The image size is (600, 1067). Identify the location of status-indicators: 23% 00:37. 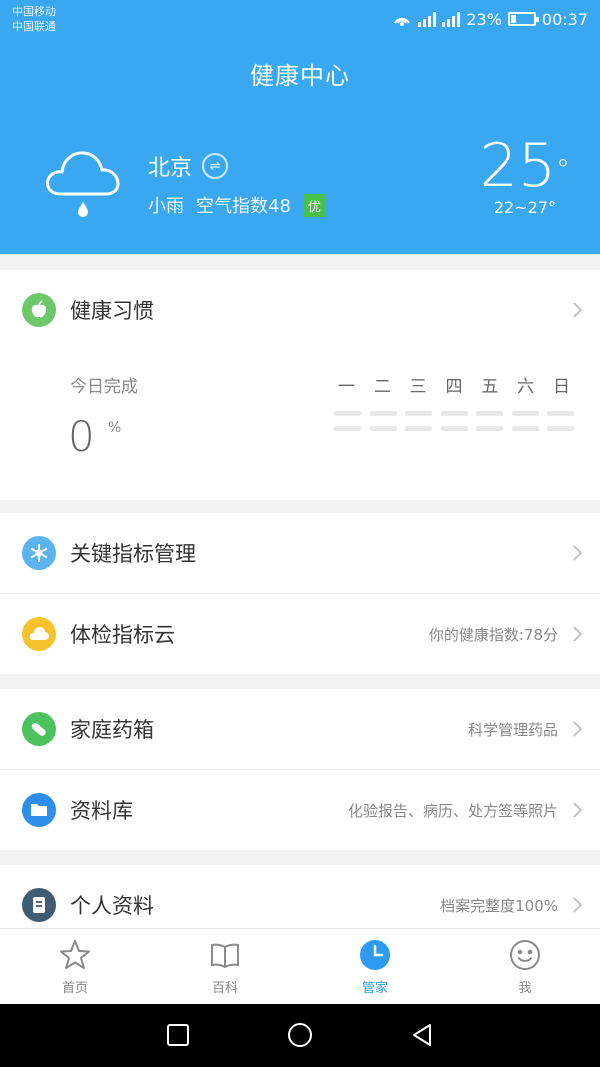
(490, 19).